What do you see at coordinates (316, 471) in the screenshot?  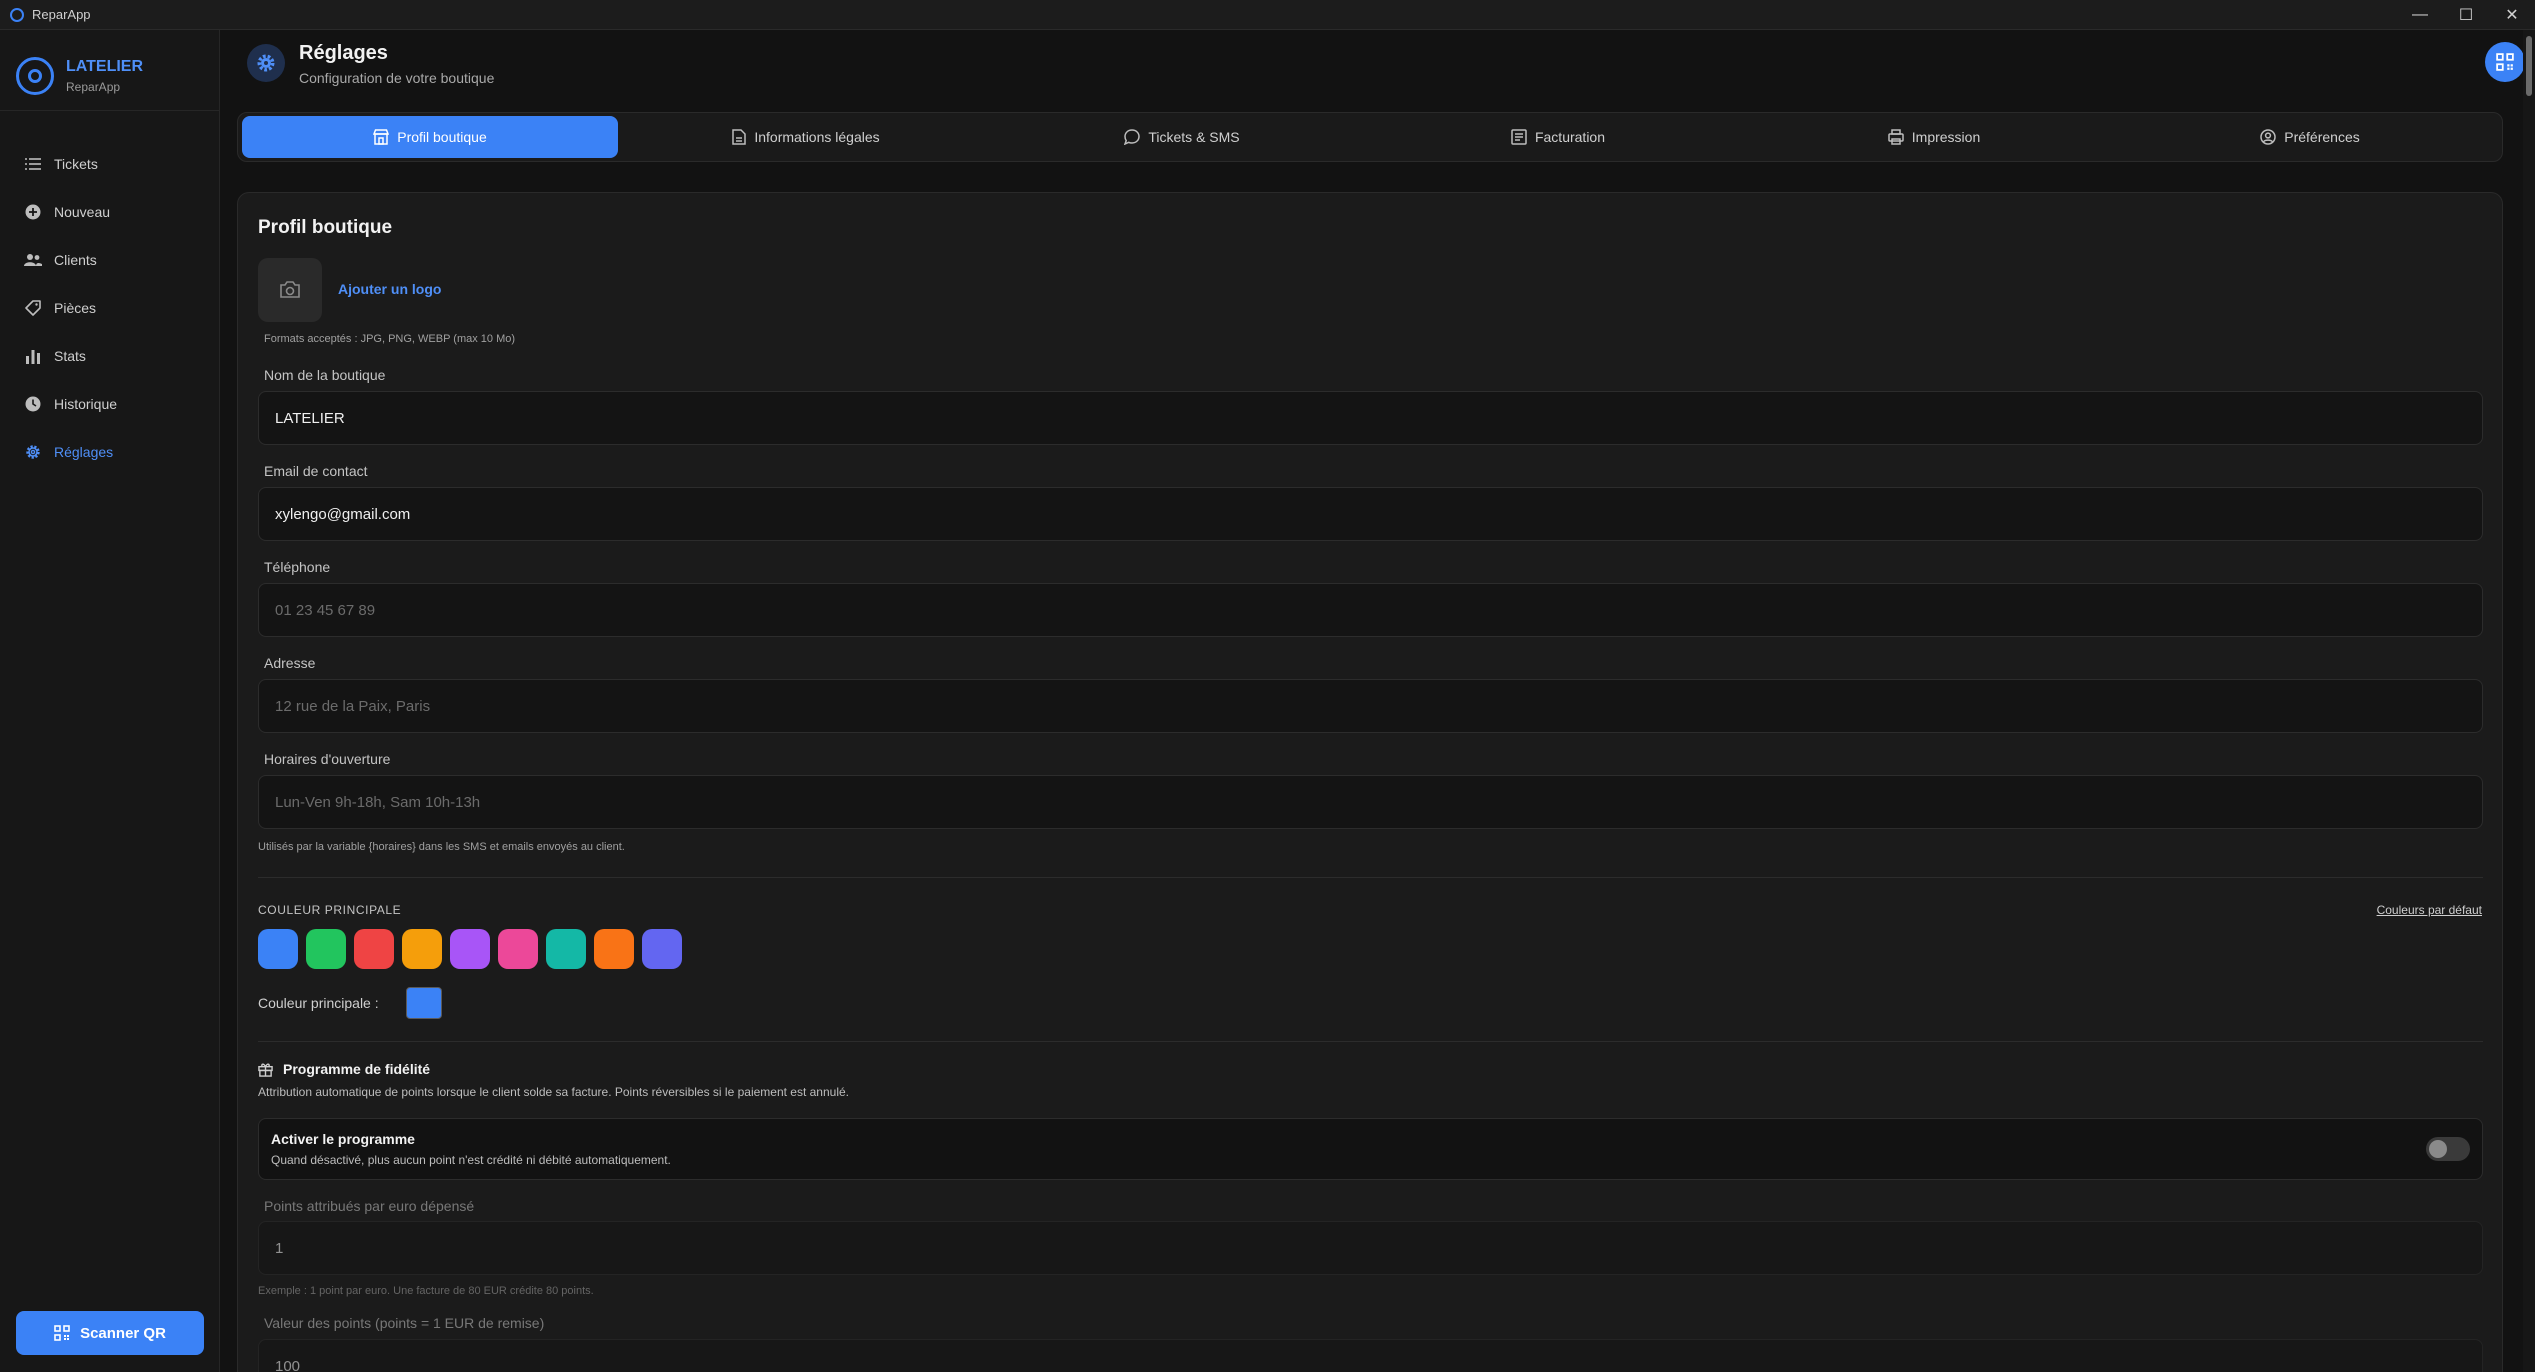 I see `email-label: Email de contact` at bounding box center [316, 471].